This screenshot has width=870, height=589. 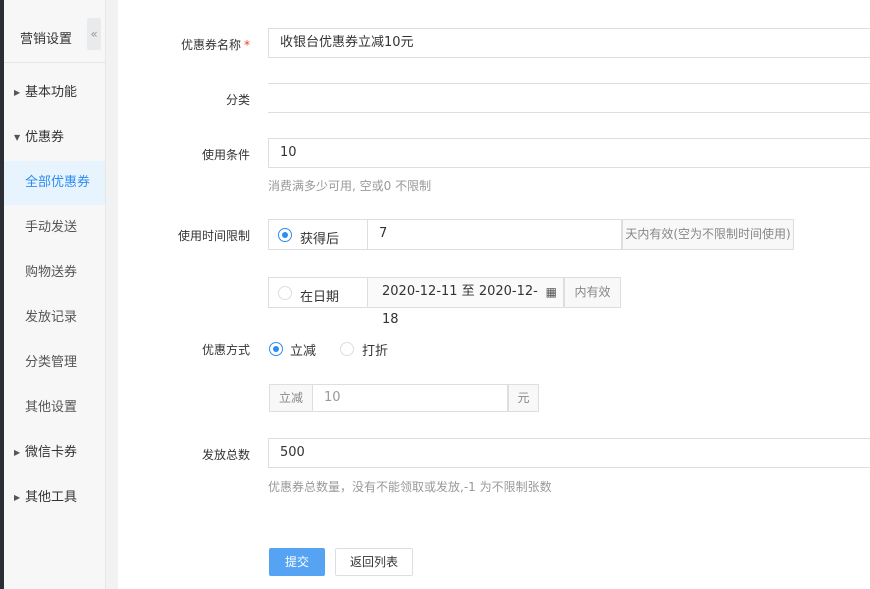 I want to click on time-limit-label: 使用时间限制, so click(x=213, y=236).